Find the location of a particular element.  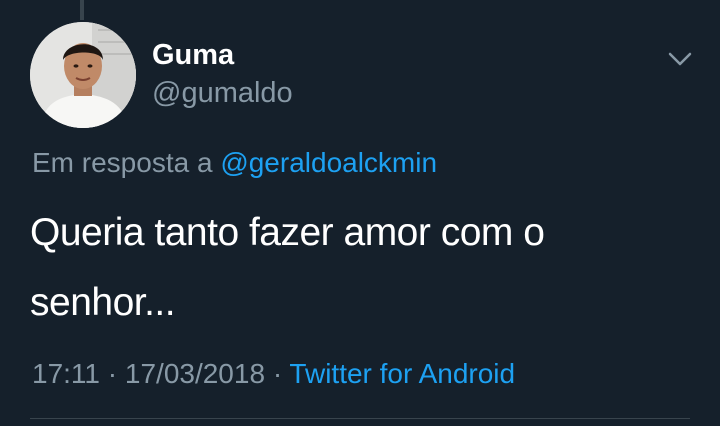

tweet-date: 17/03/2018 is located at coordinates (195, 373).